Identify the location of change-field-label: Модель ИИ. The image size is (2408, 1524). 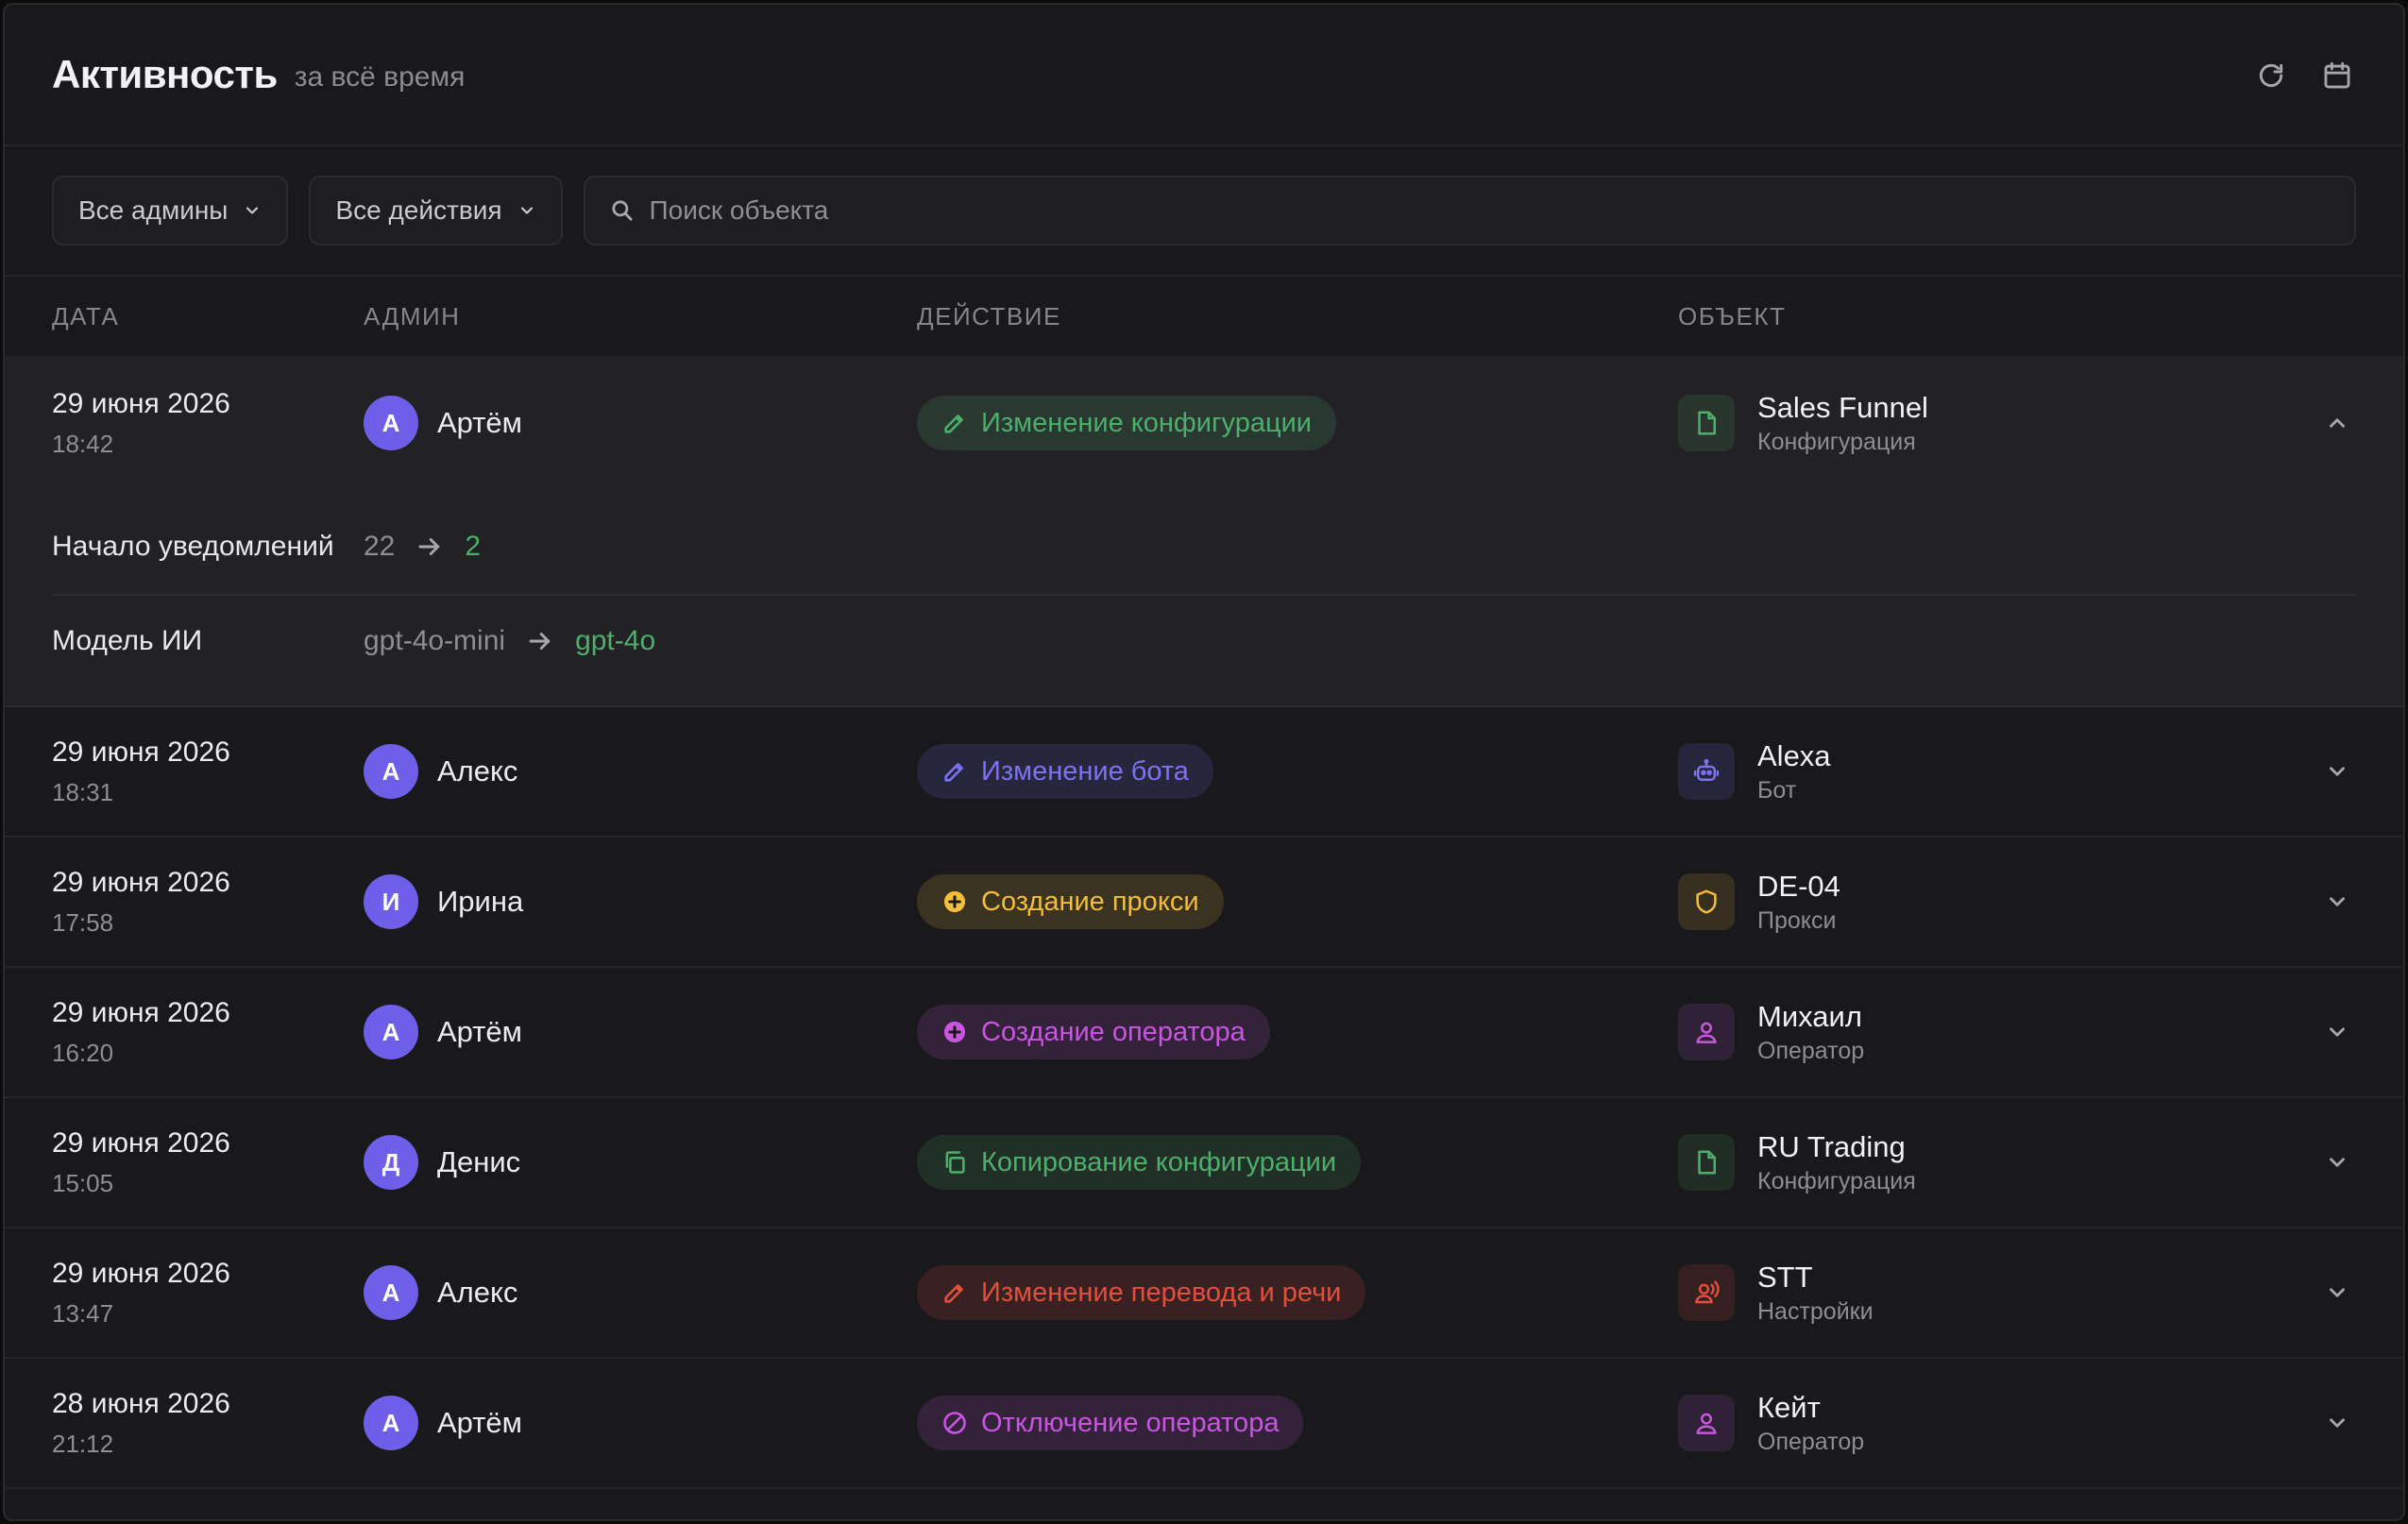
(127, 640).